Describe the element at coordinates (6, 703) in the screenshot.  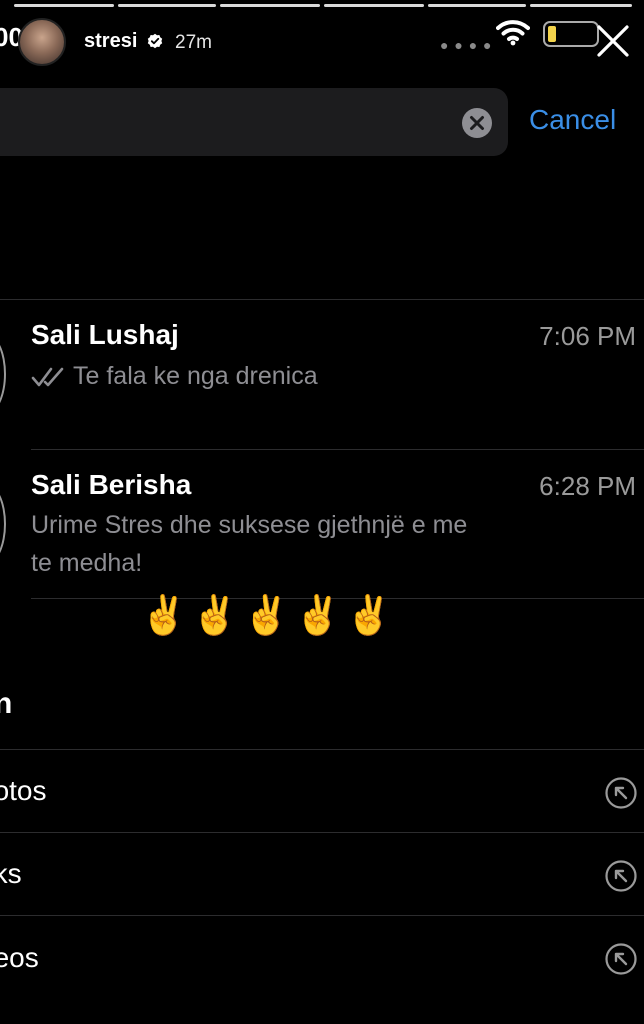
I see `section-header-fragment: n` at that location.